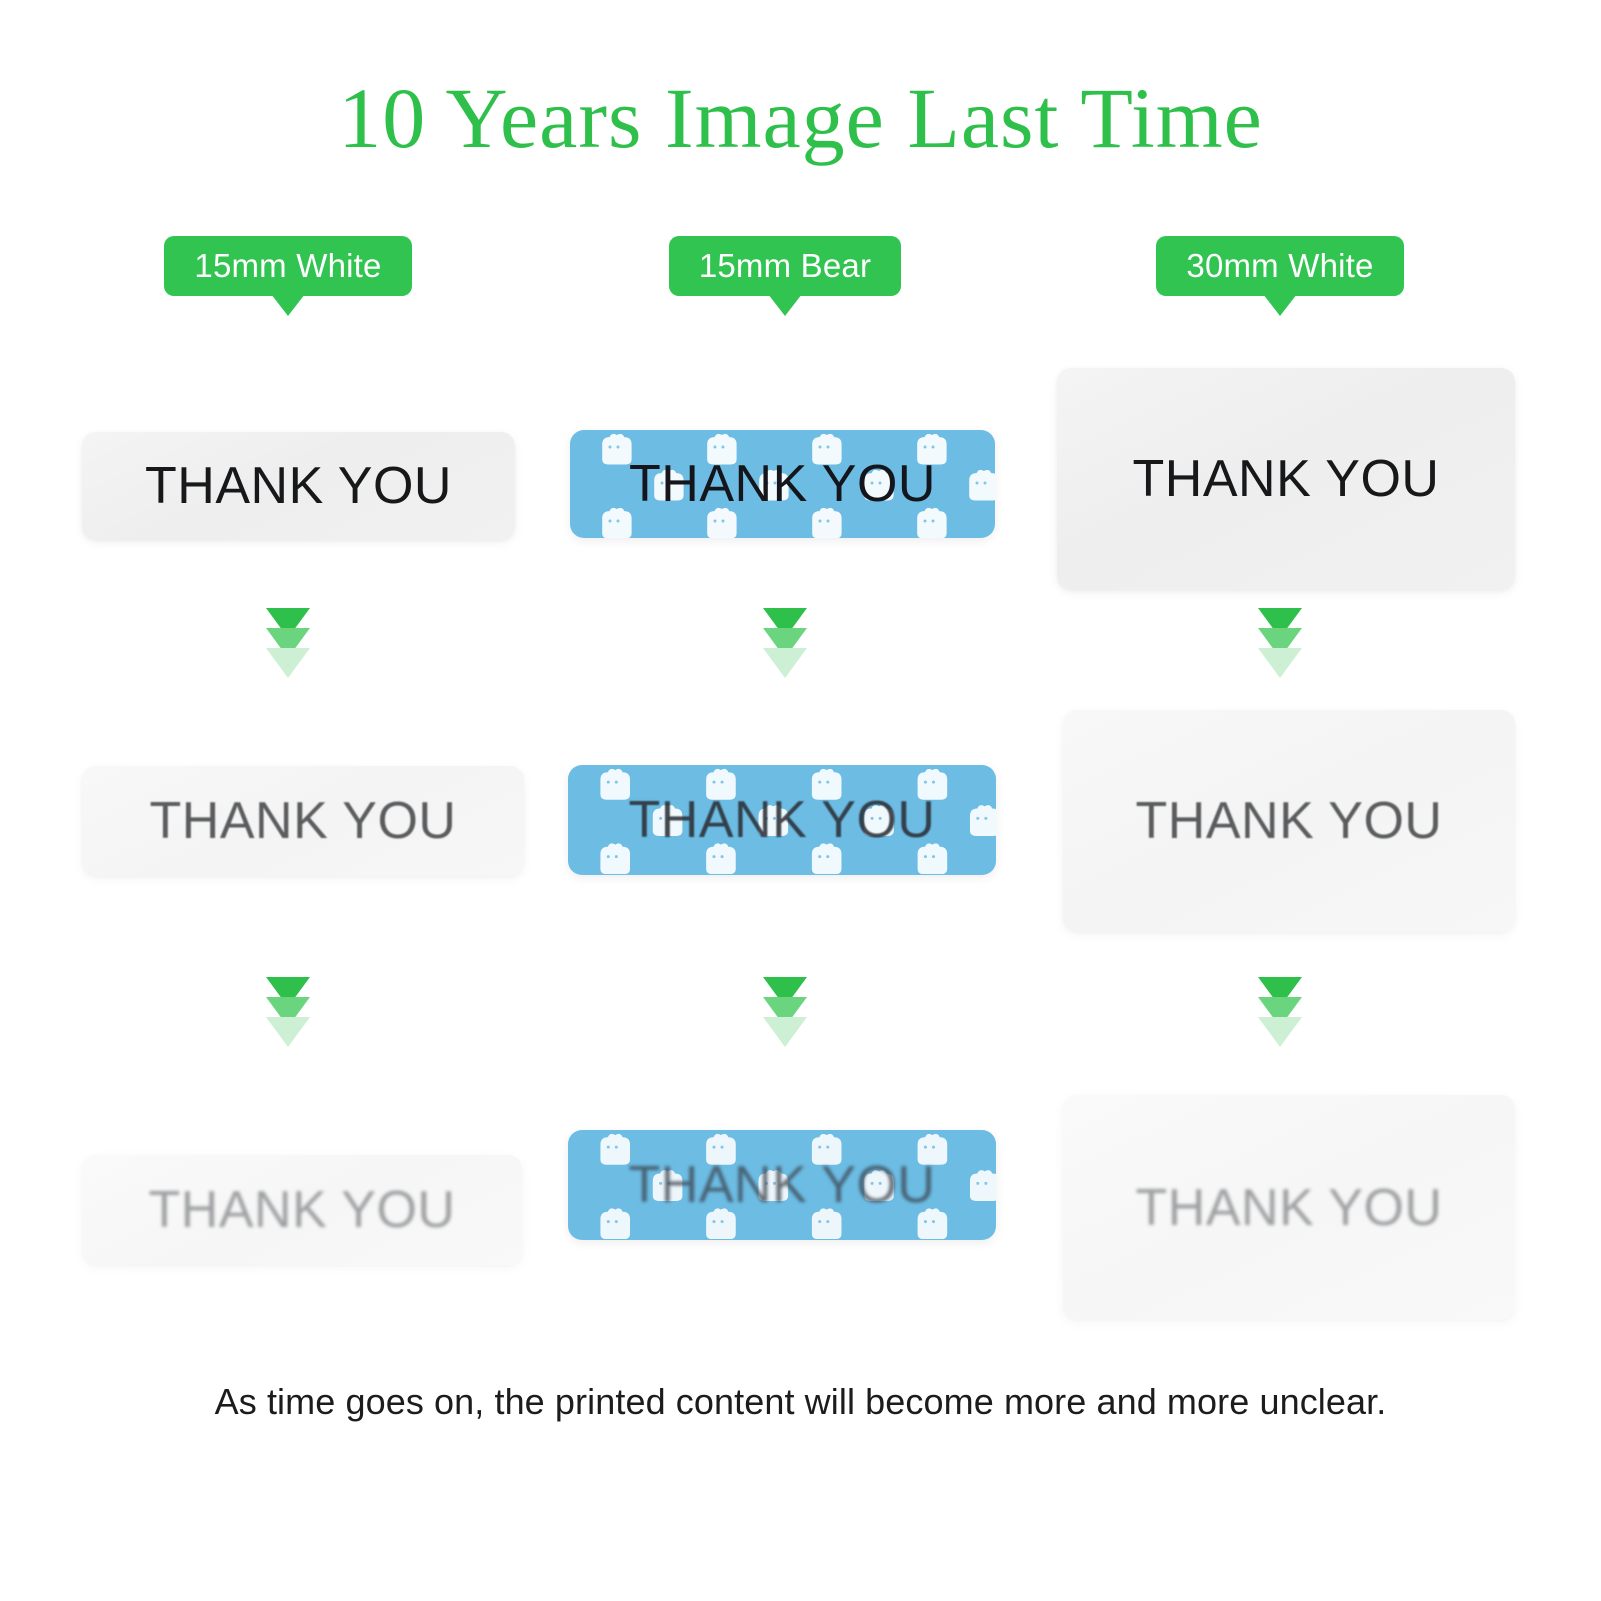  I want to click on badge-30mm-white: 30mm White, so click(1280, 276).